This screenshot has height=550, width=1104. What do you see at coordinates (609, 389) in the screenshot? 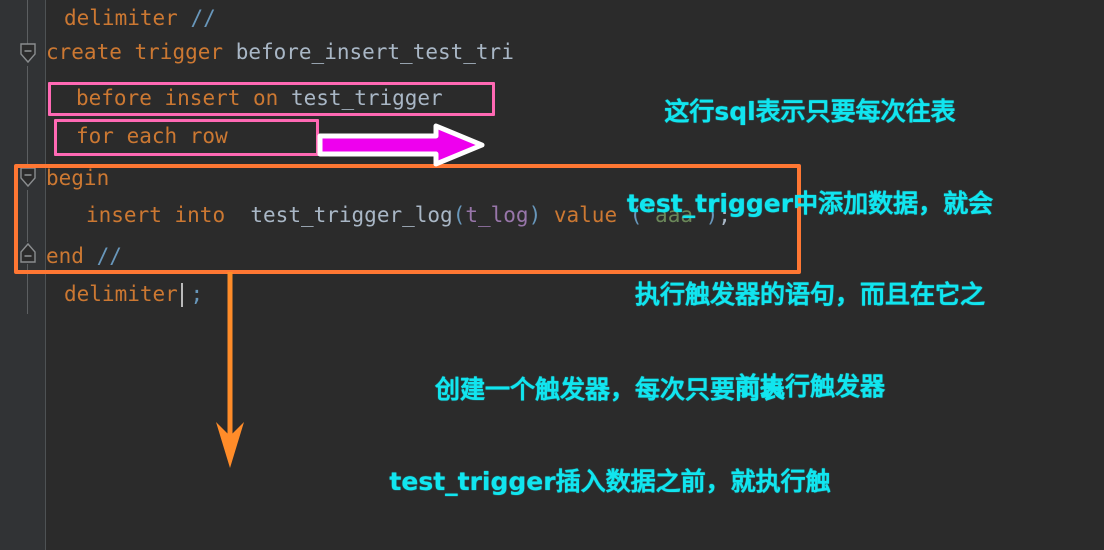
I see `annotation-bottom-line-1: 创建一个触发器，每次只要向表` at bounding box center [609, 389].